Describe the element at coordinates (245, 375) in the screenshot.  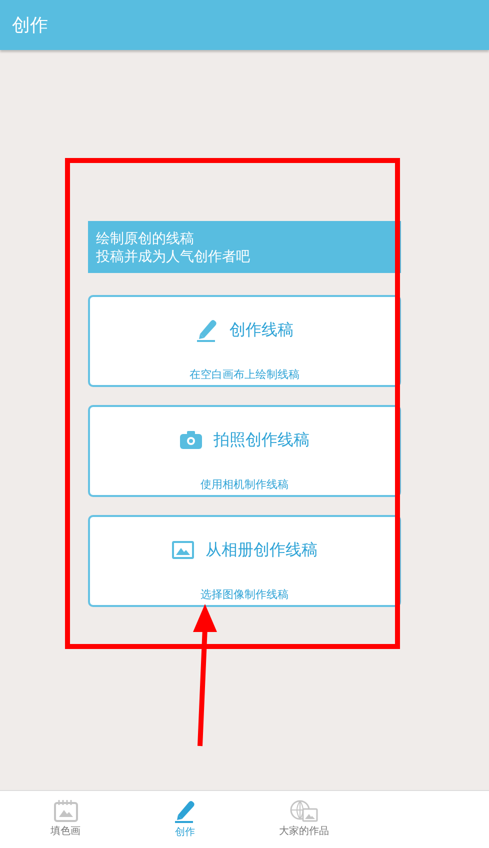
I see `option-subtitle: 在空白画布上绘制线稿` at that location.